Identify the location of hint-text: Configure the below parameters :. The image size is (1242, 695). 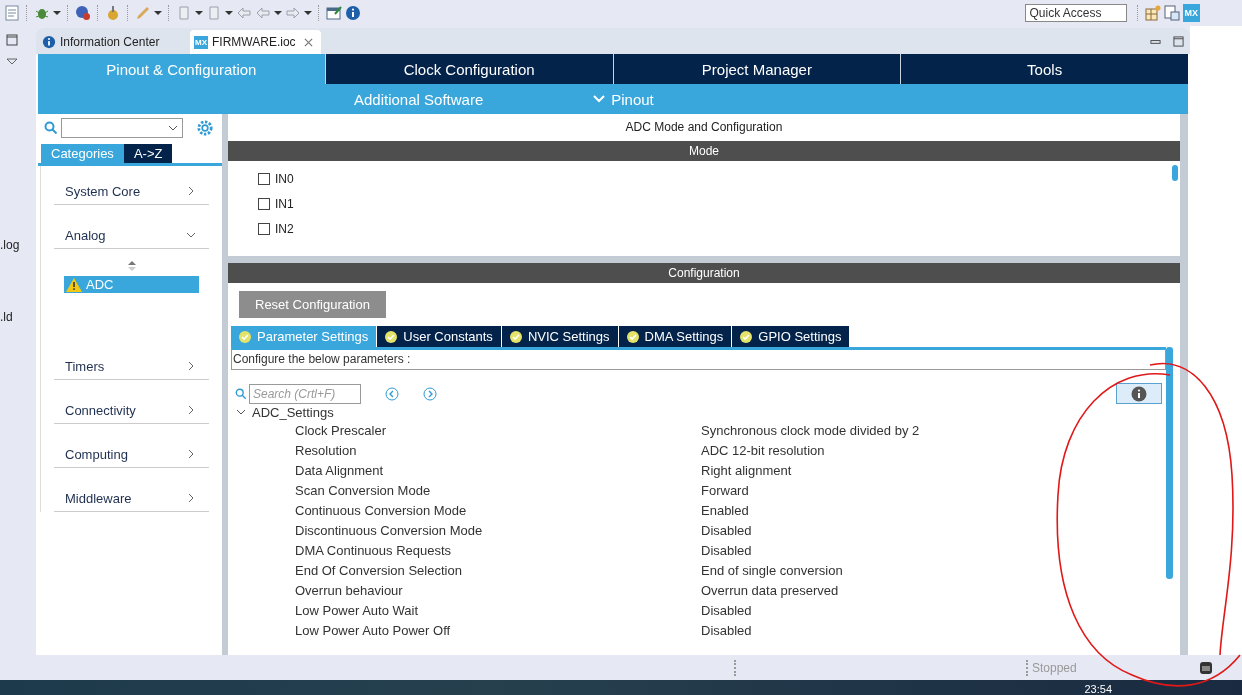
(698, 358).